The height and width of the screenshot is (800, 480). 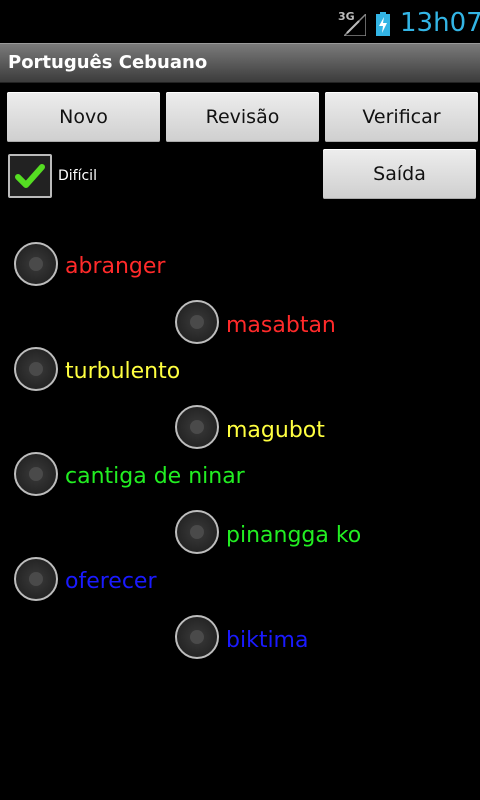 What do you see at coordinates (240, 63) in the screenshot?
I see `title-bar: Português Cebuano` at bounding box center [240, 63].